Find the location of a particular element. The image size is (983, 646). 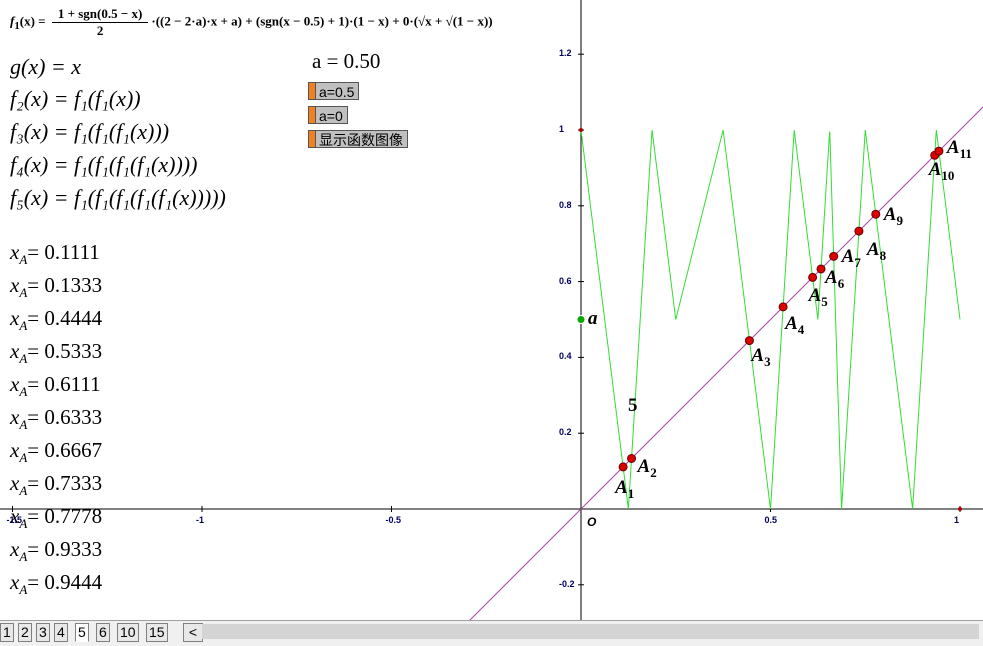

y-tick-label: 0.6 is located at coordinates (565, 280).